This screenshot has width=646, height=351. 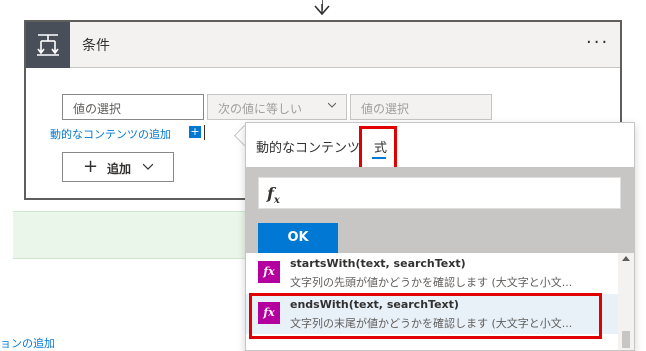 I want to click on operator-label: 次の値に等しい, so click(x=260, y=109).